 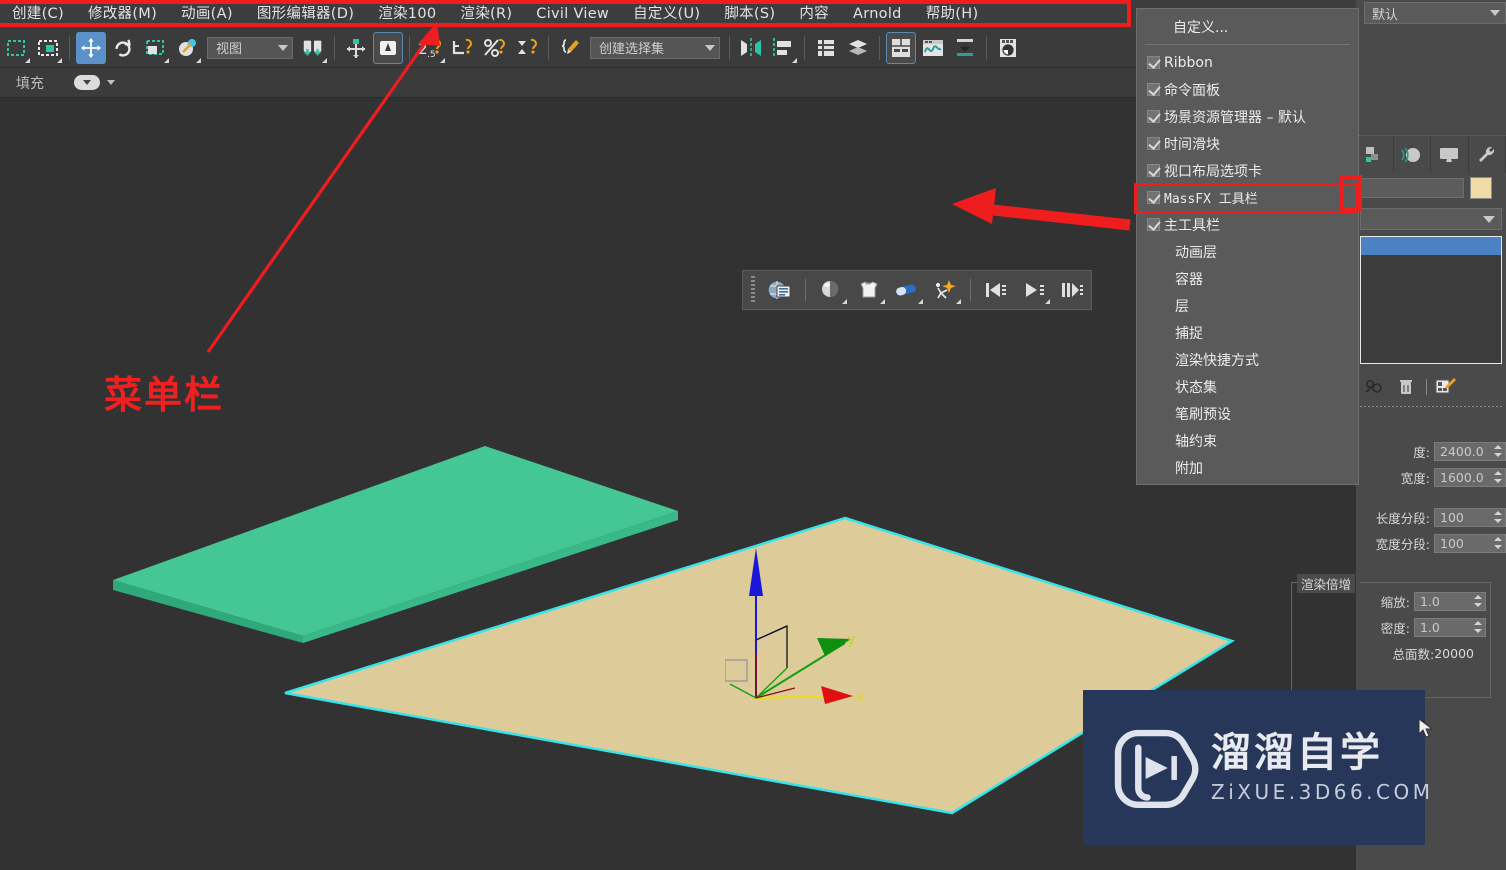 I want to click on ragdoll-icon, so click(x=945, y=290).